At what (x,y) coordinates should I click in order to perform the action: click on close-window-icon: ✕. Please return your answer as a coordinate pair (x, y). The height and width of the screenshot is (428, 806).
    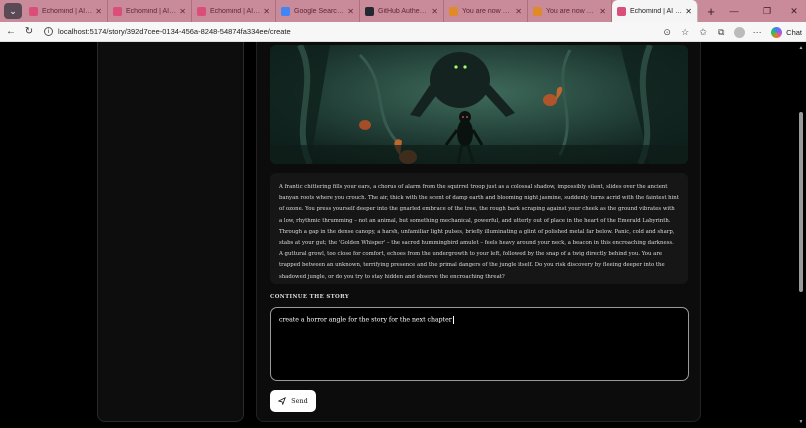
    Looking at the image, I should click on (793, 11).